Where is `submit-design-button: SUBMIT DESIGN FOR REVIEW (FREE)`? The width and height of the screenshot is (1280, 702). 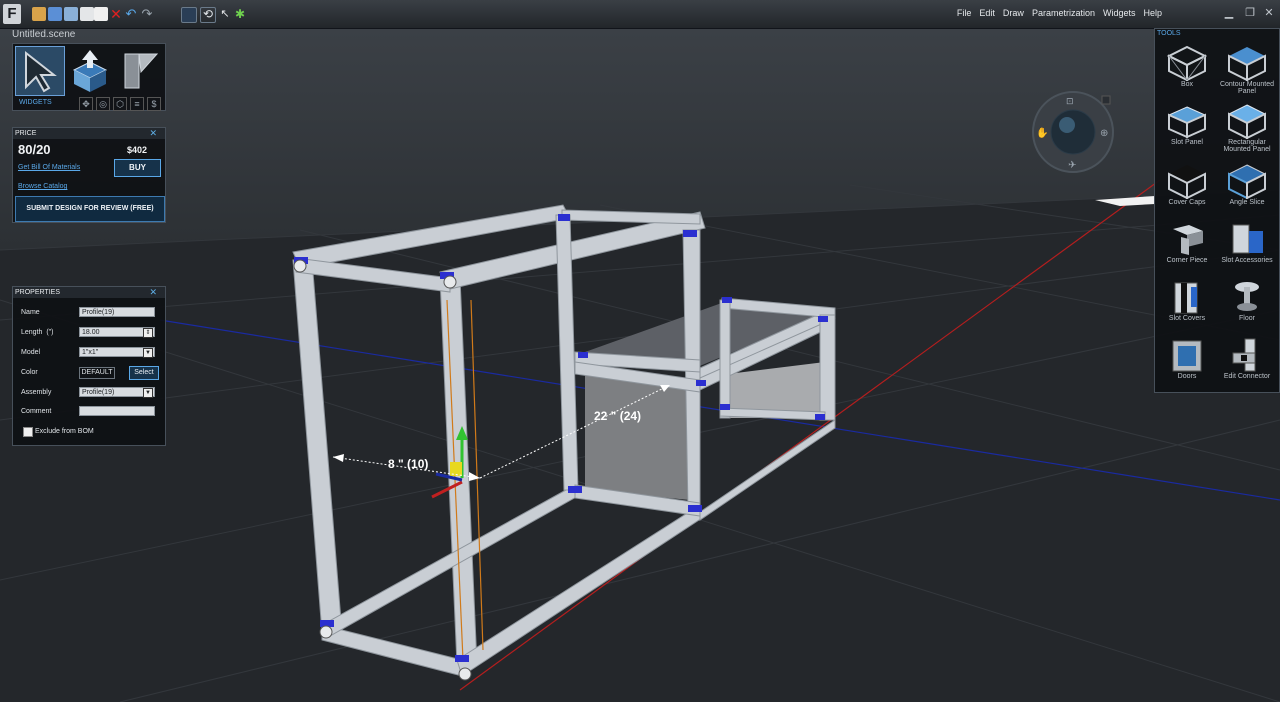
submit-design-button: SUBMIT DESIGN FOR REVIEW (FREE) is located at coordinates (90, 209).